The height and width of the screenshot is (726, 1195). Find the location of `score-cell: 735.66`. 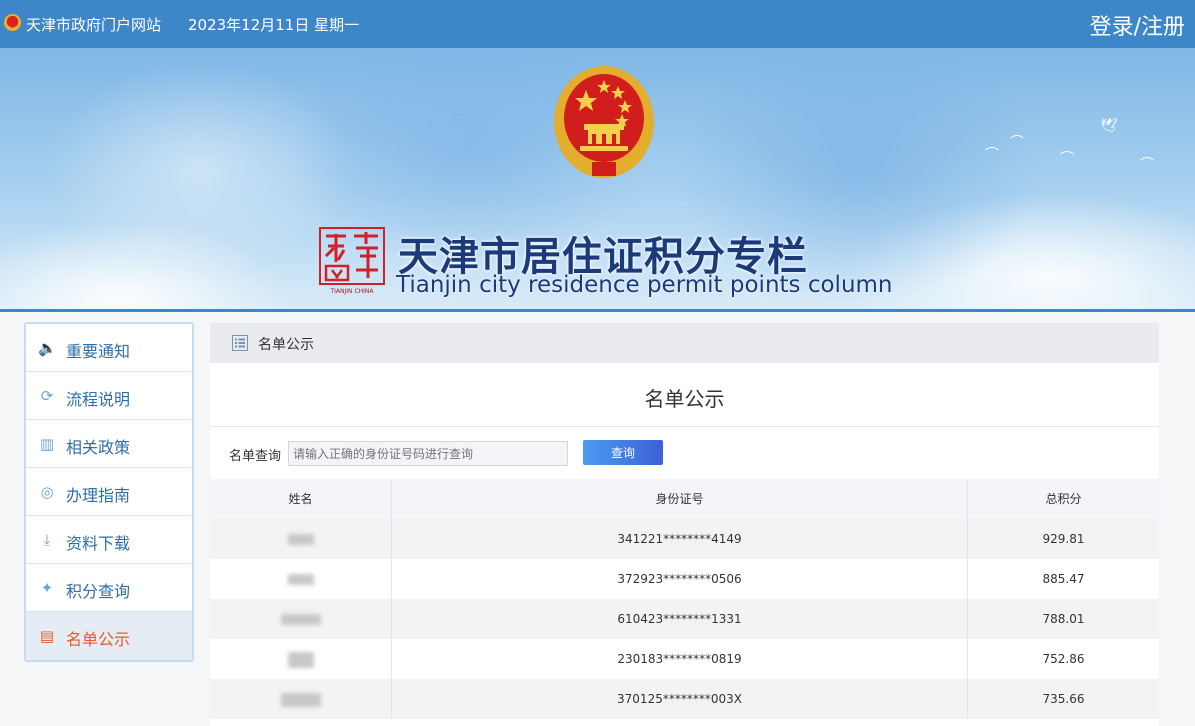

score-cell: 735.66 is located at coordinates (1063, 699).